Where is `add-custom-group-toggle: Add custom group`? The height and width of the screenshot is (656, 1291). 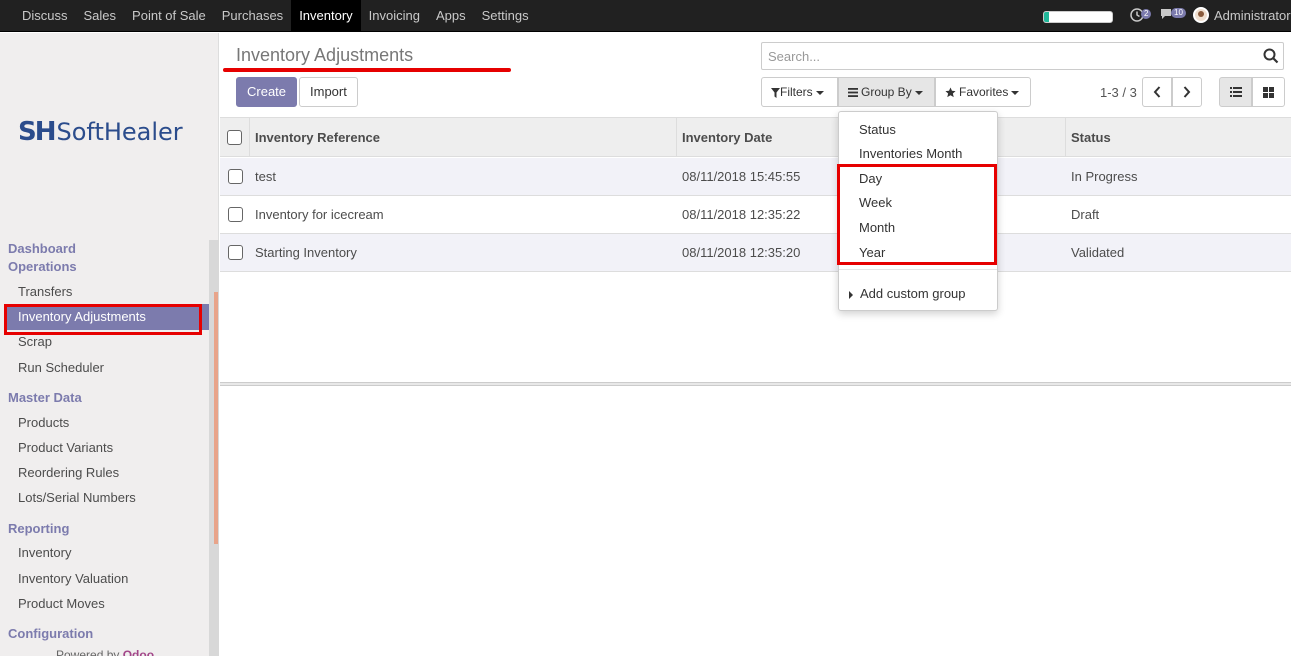
add-custom-group-toggle: Add custom group is located at coordinates (907, 293).